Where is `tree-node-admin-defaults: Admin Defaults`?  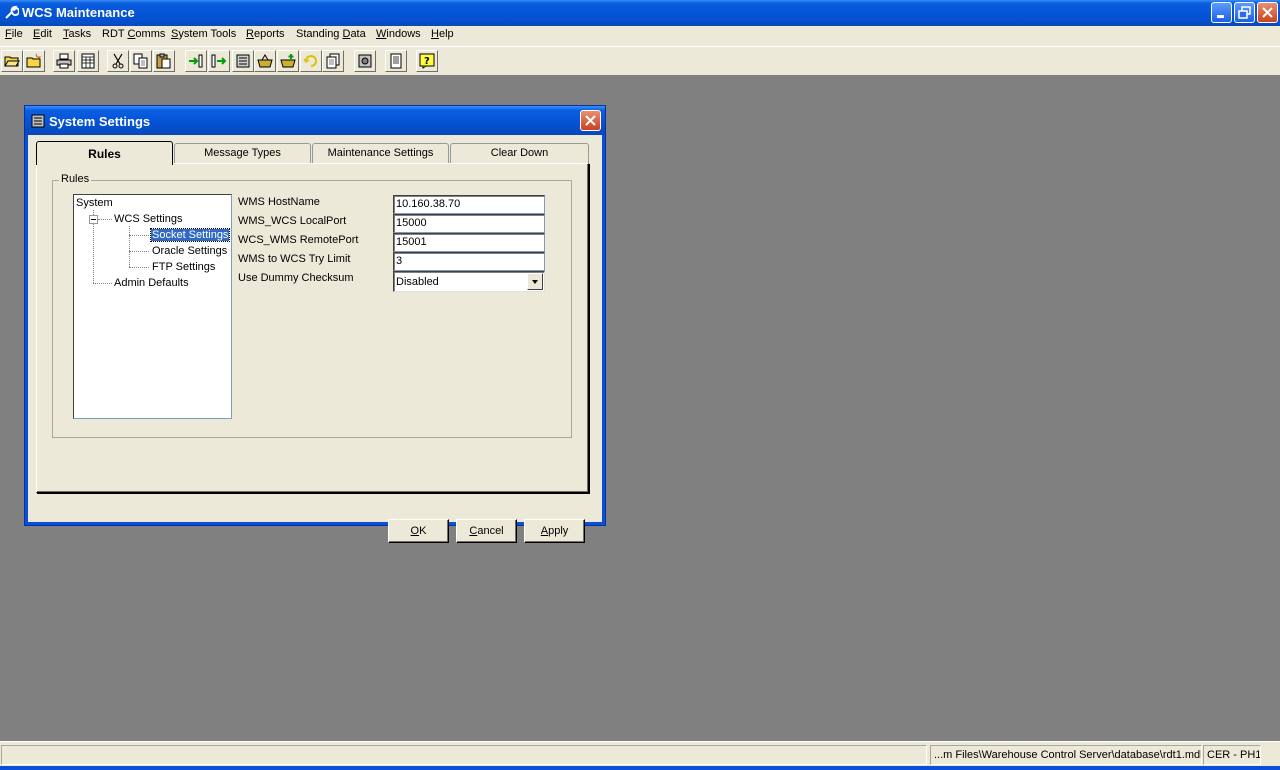 tree-node-admin-defaults: Admin Defaults is located at coordinates (151, 283).